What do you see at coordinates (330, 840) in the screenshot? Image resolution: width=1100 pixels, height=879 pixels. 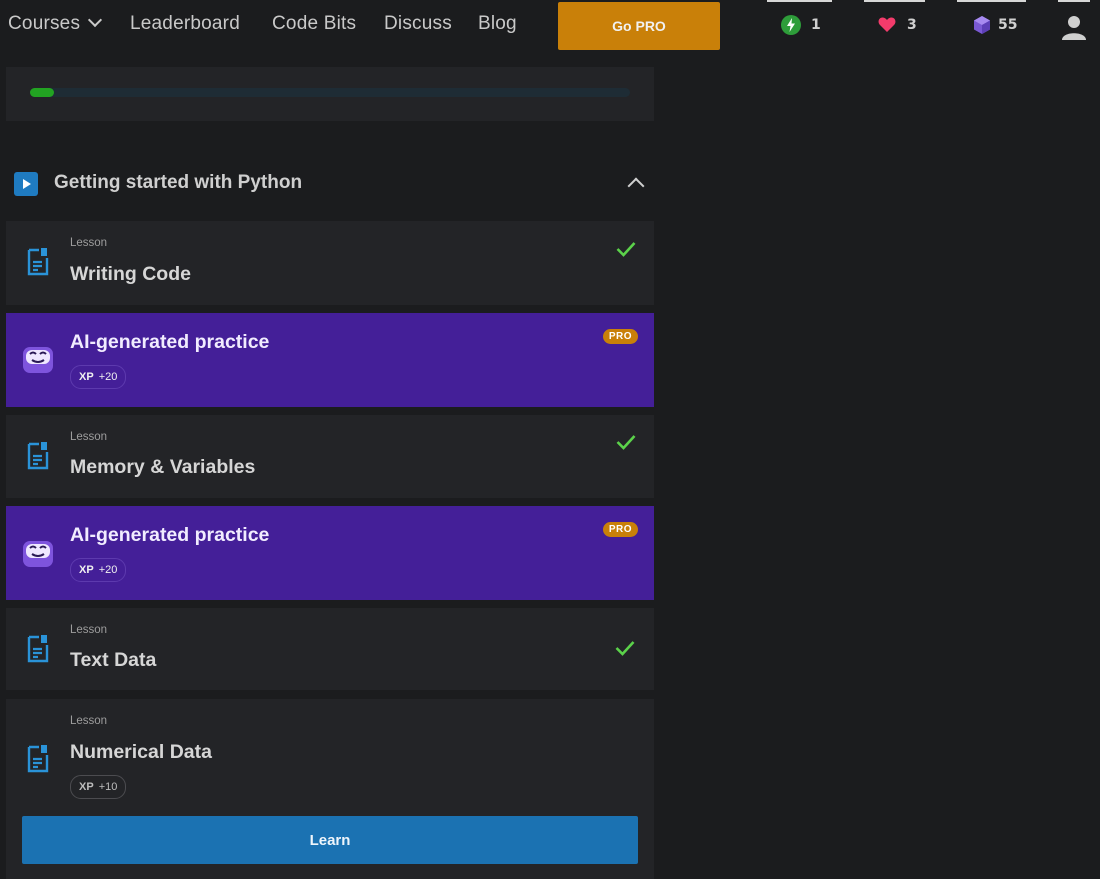 I see `learn-button: Learn` at bounding box center [330, 840].